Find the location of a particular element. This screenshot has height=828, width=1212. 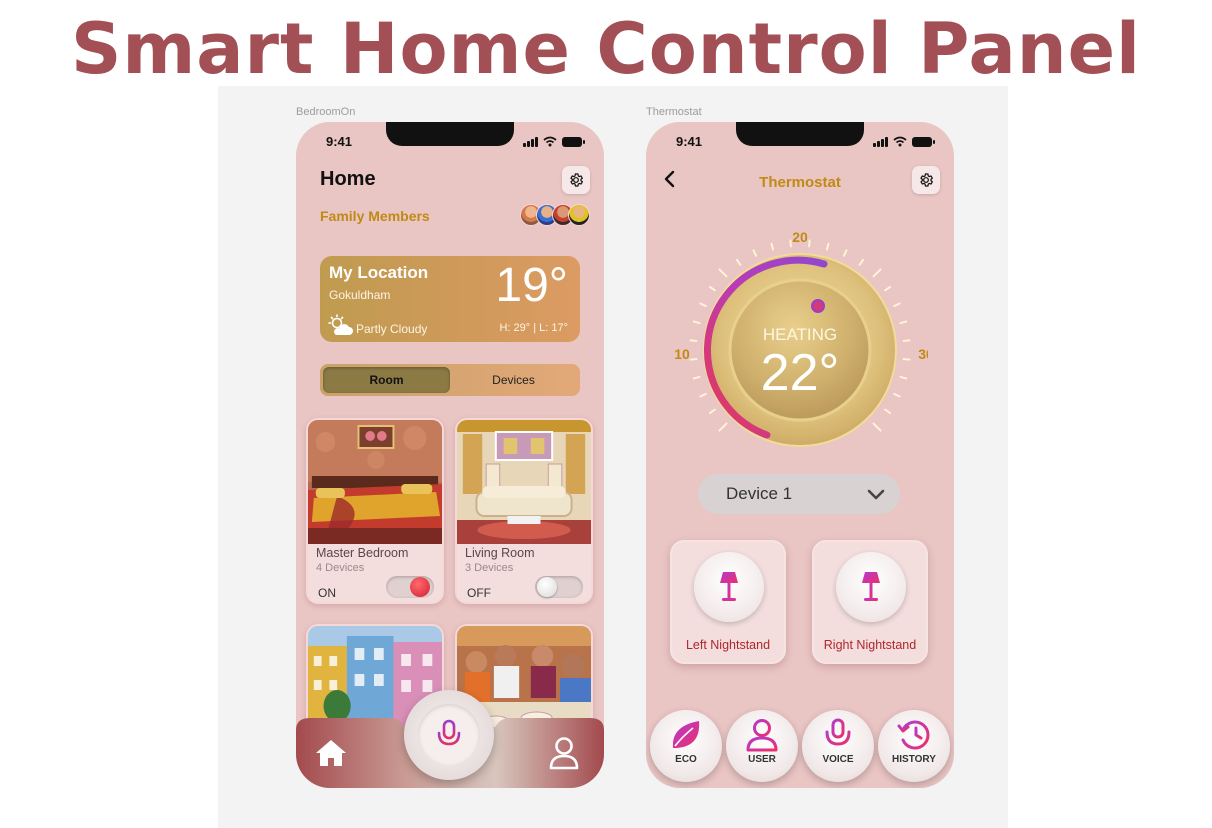

voice-button: VOICE is located at coordinates (838, 746).